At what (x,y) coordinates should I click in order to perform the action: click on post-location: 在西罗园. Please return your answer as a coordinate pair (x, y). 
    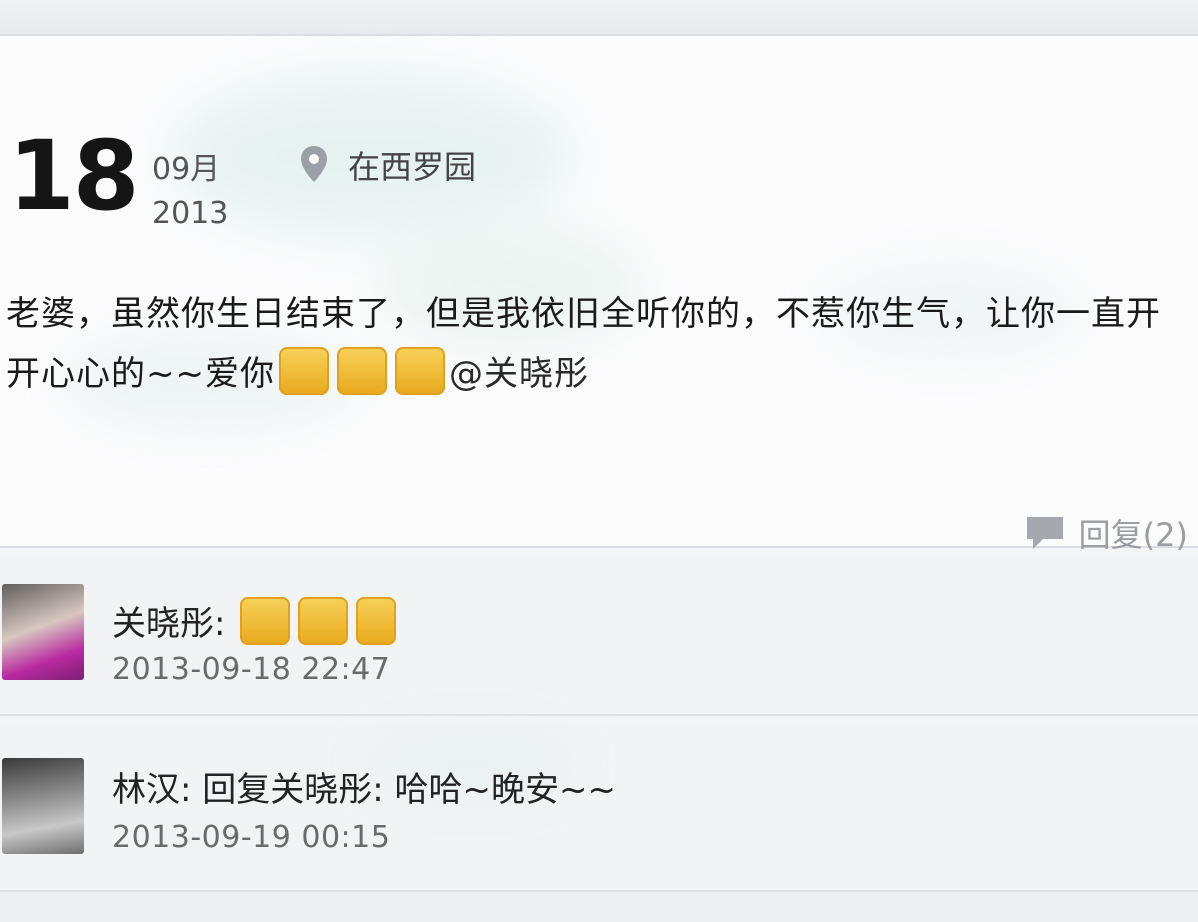
    Looking at the image, I should click on (412, 165).